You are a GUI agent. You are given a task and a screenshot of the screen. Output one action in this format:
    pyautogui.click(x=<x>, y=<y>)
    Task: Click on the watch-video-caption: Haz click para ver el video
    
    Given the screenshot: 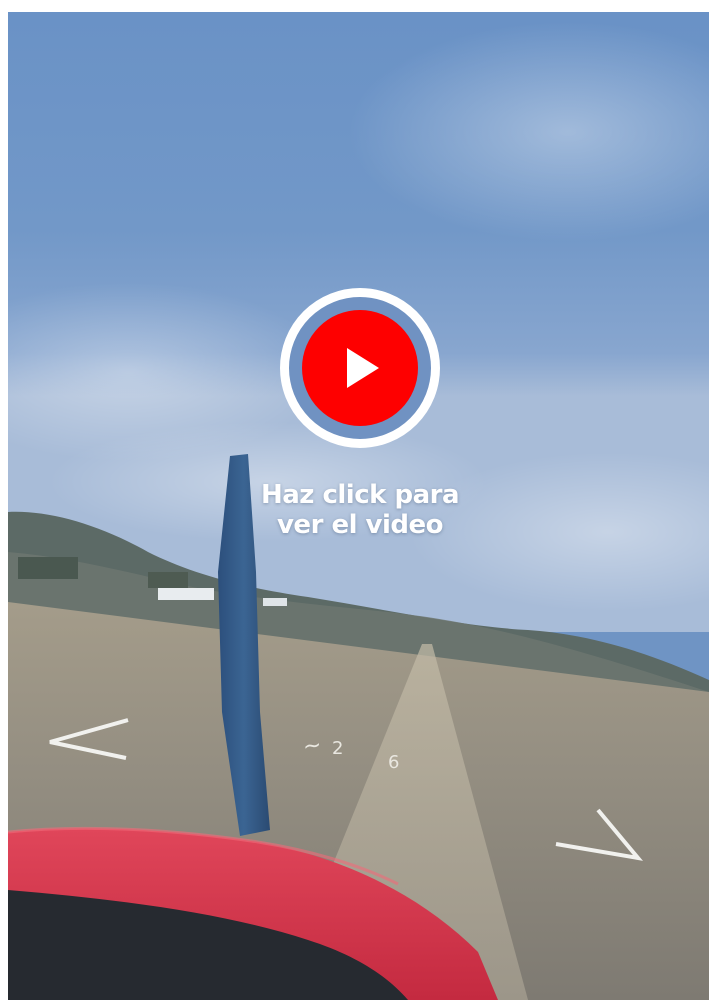 What is the action you would take?
    pyautogui.click(x=360, y=510)
    